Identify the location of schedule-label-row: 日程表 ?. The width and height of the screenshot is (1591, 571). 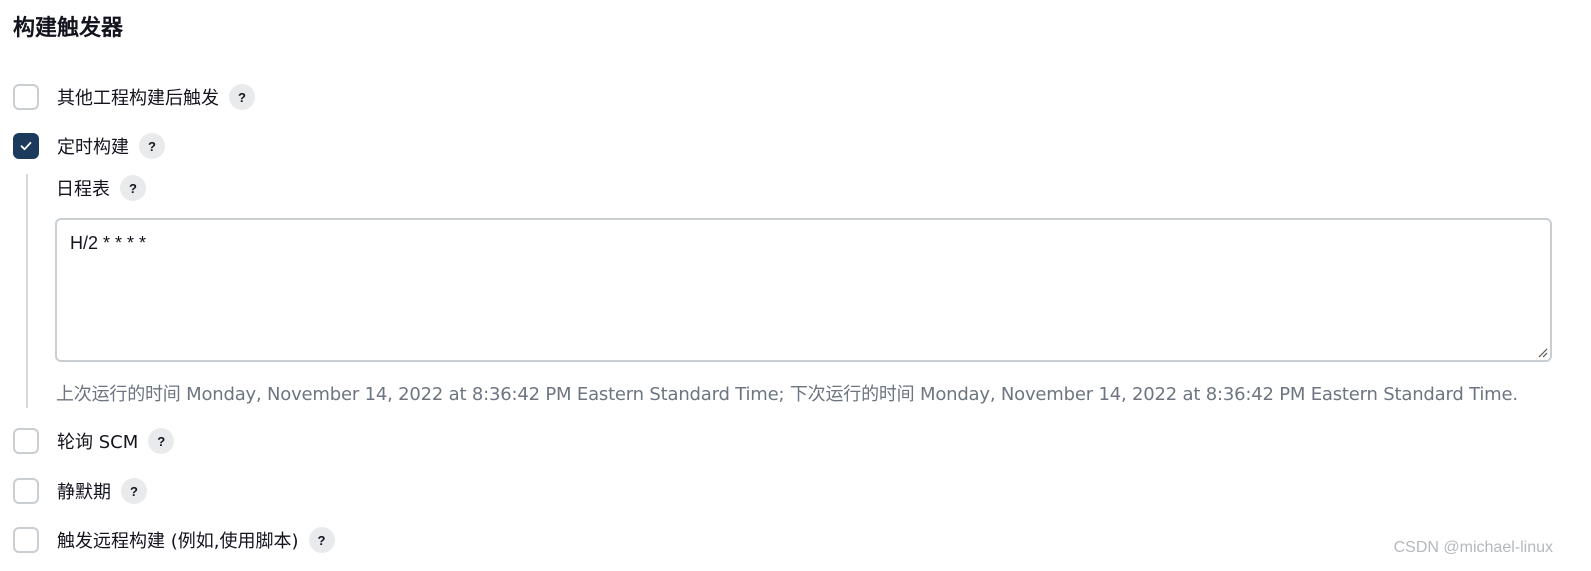
(101, 188).